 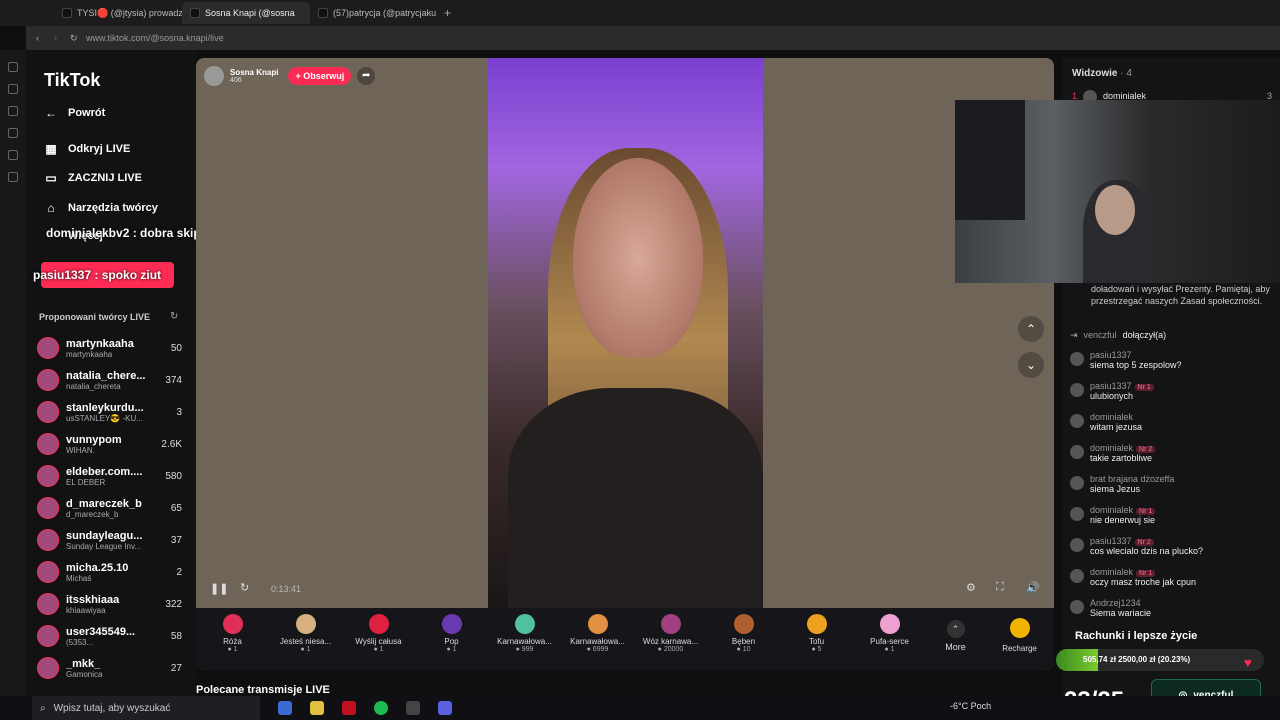 What do you see at coordinates (413, 708) in the screenshot?
I see `app-icon` at bounding box center [413, 708].